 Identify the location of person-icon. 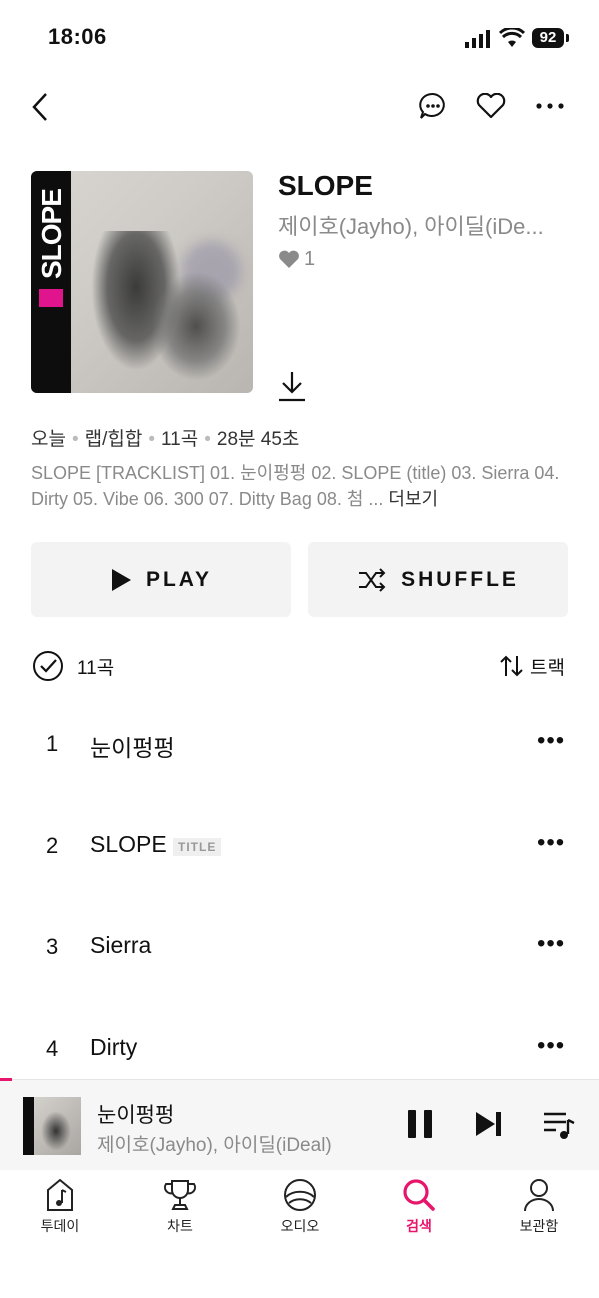
(539, 1195).